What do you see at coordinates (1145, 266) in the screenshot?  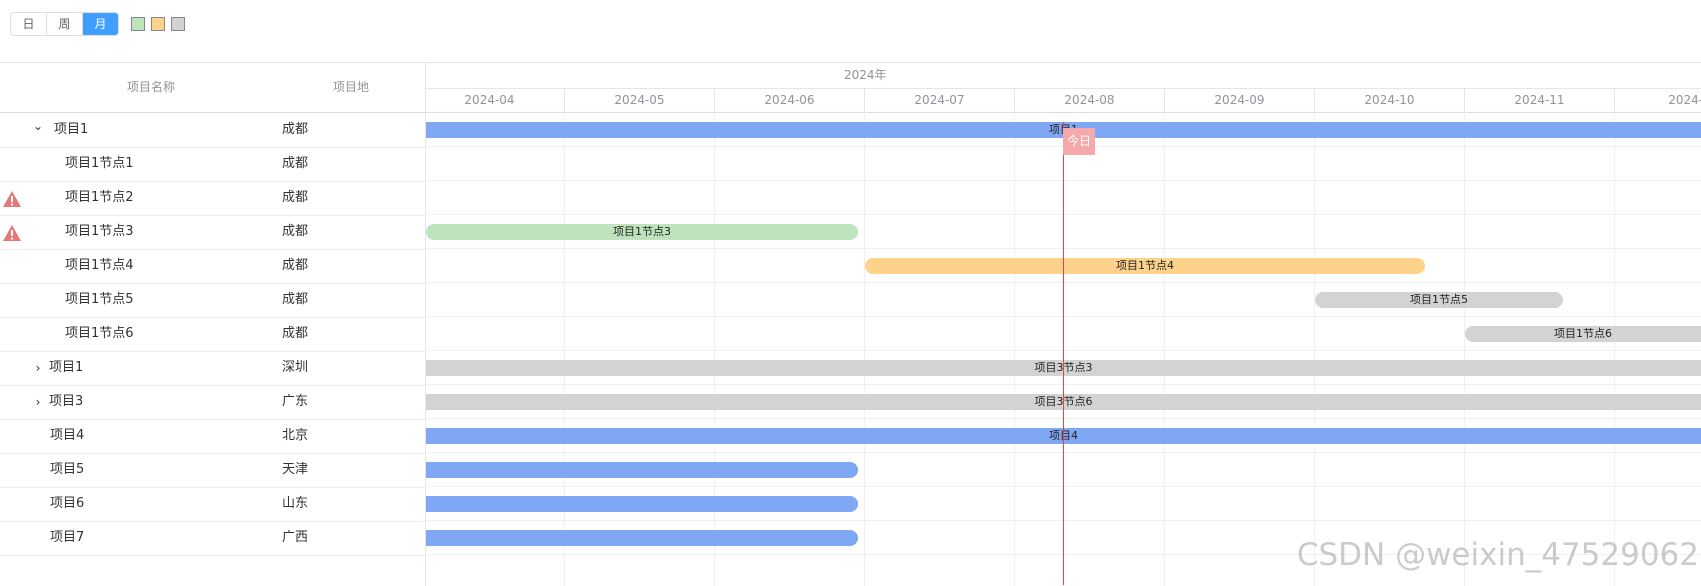 I see `gantt-bar: 项目1节点4` at bounding box center [1145, 266].